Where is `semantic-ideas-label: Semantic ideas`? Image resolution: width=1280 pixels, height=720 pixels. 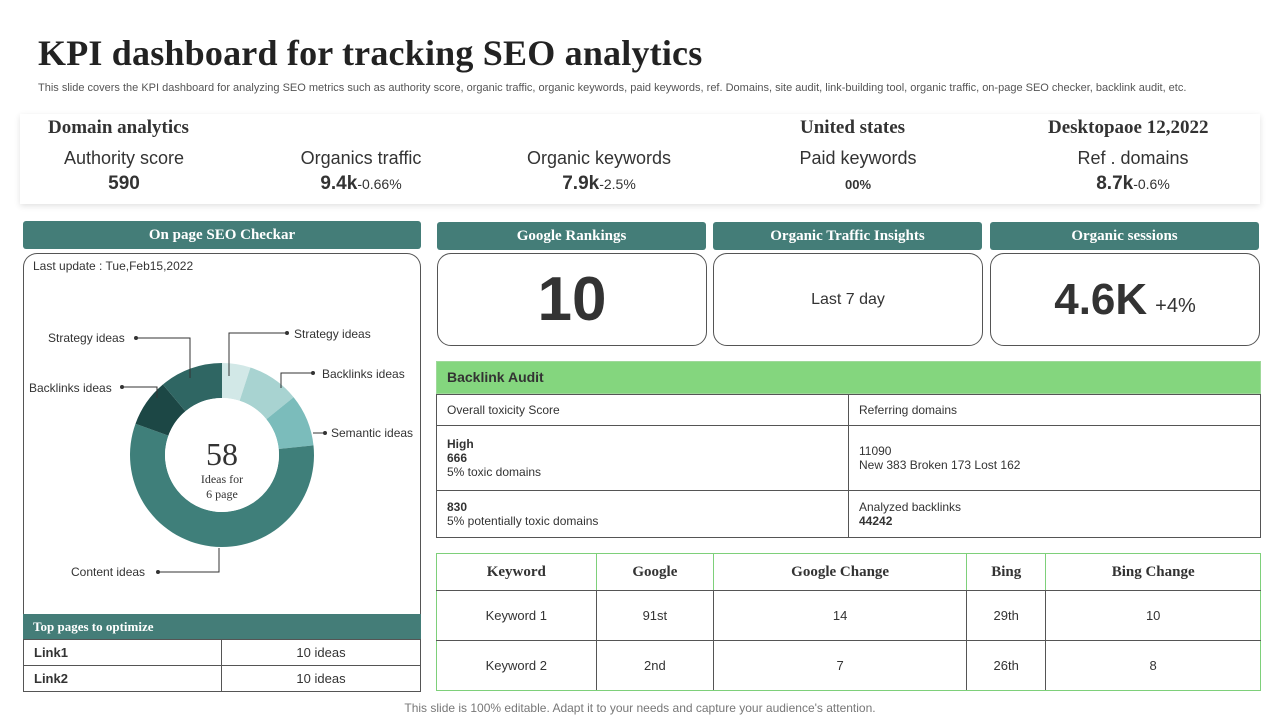
semantic-ideas-label: Semantic ideas is located at coordinates (372, 433).